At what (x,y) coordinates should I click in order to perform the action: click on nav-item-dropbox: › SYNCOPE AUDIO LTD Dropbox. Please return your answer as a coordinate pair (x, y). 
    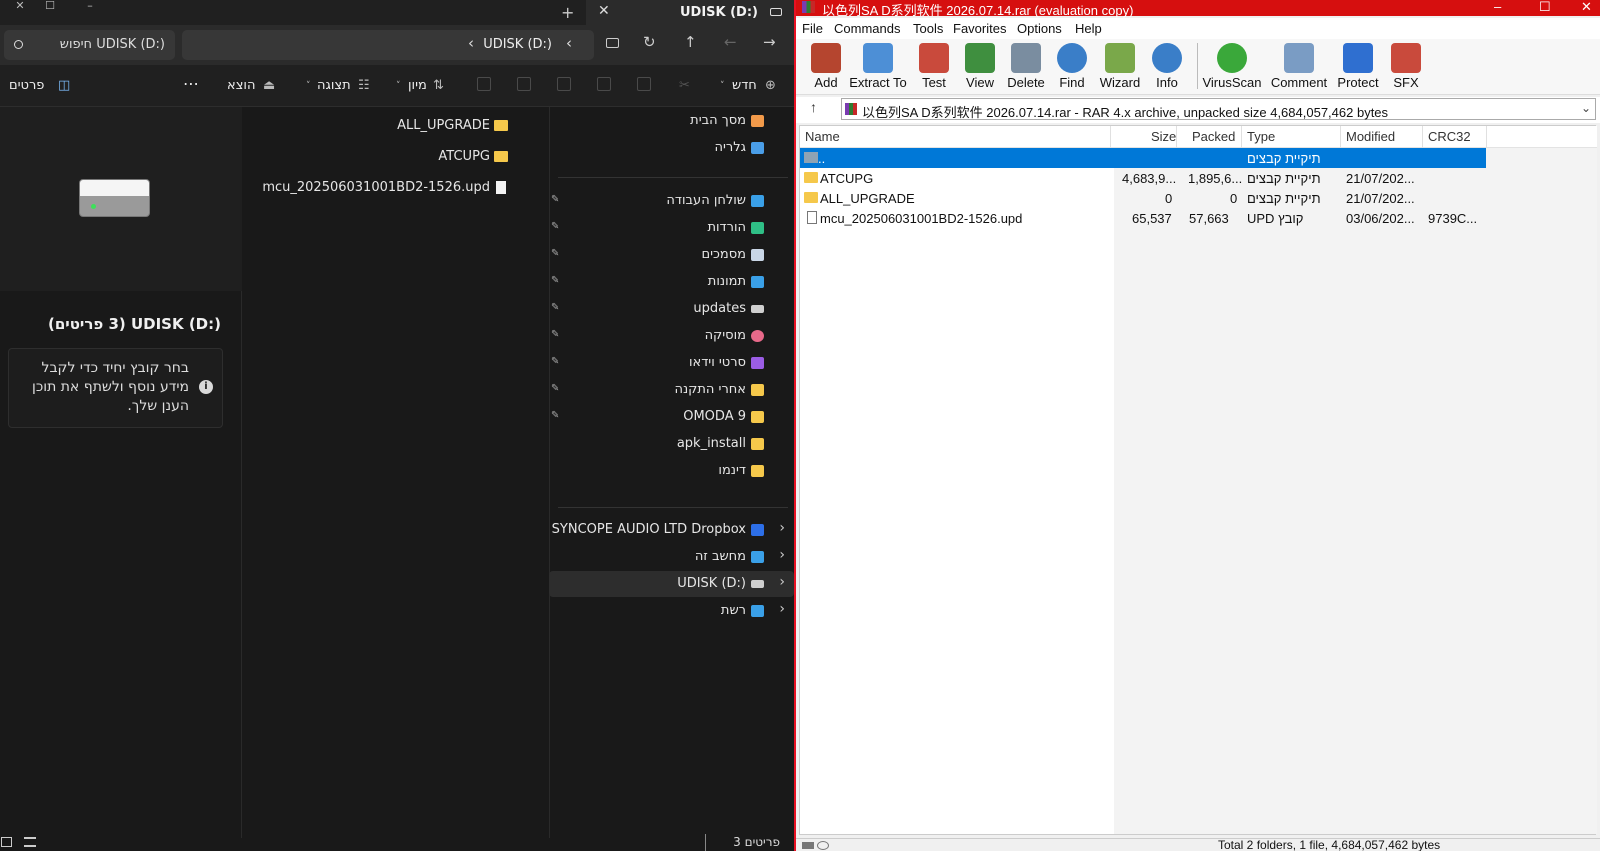
    Looking at the image, I should click on (671, 530).